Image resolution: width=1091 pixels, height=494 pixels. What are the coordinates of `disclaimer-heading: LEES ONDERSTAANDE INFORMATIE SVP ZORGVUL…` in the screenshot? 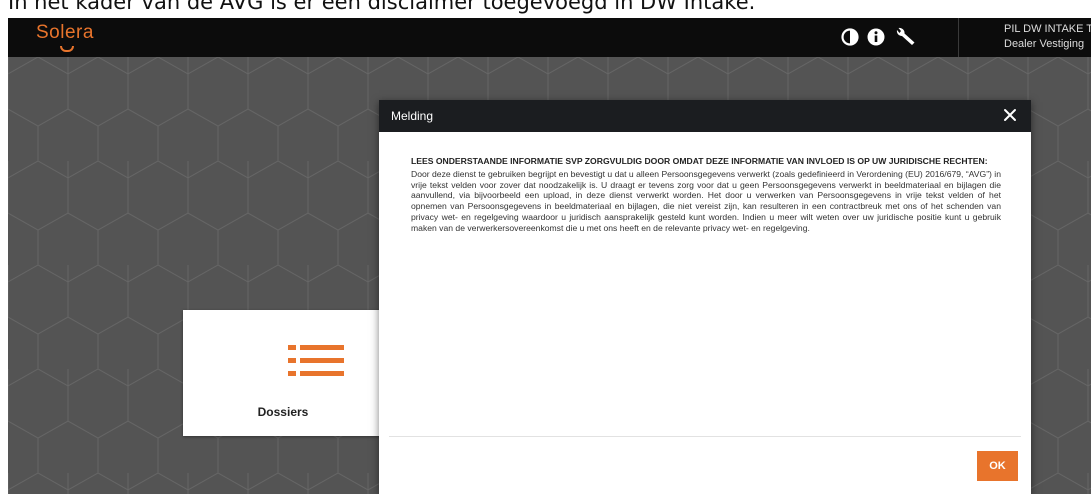 It's located at (699, 161).